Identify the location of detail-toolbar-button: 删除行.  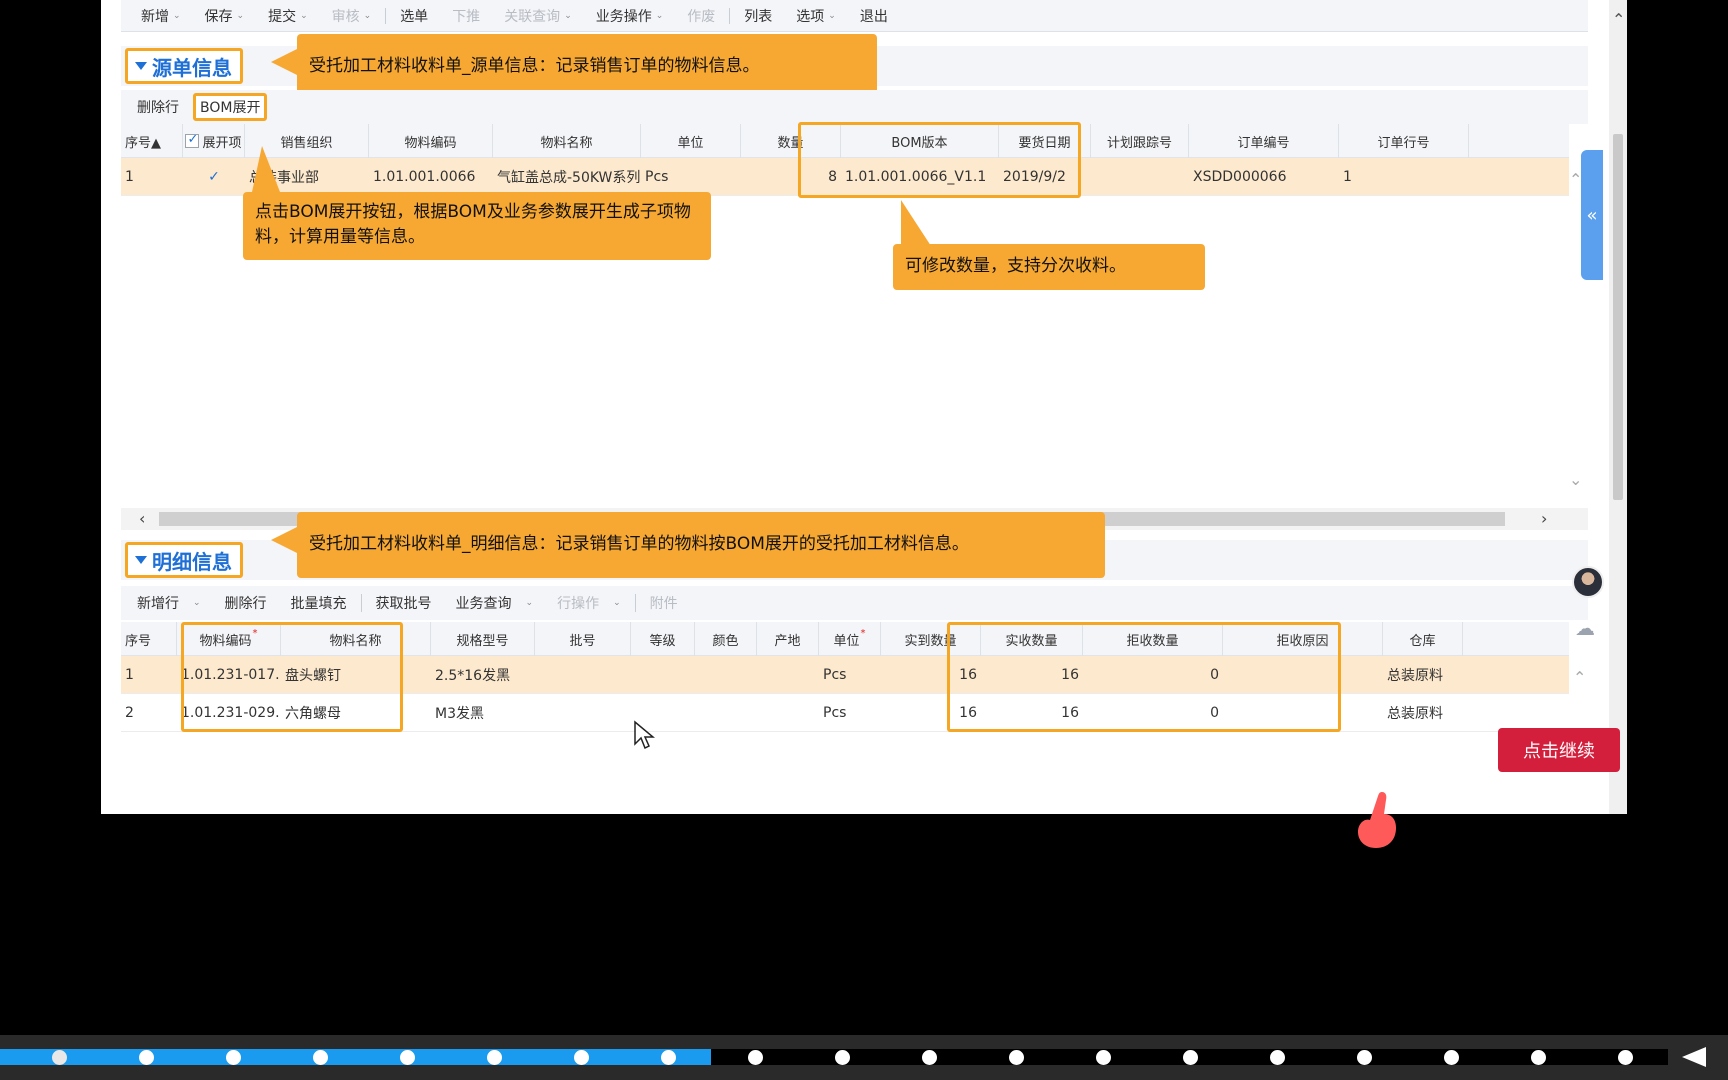
(246, 603).